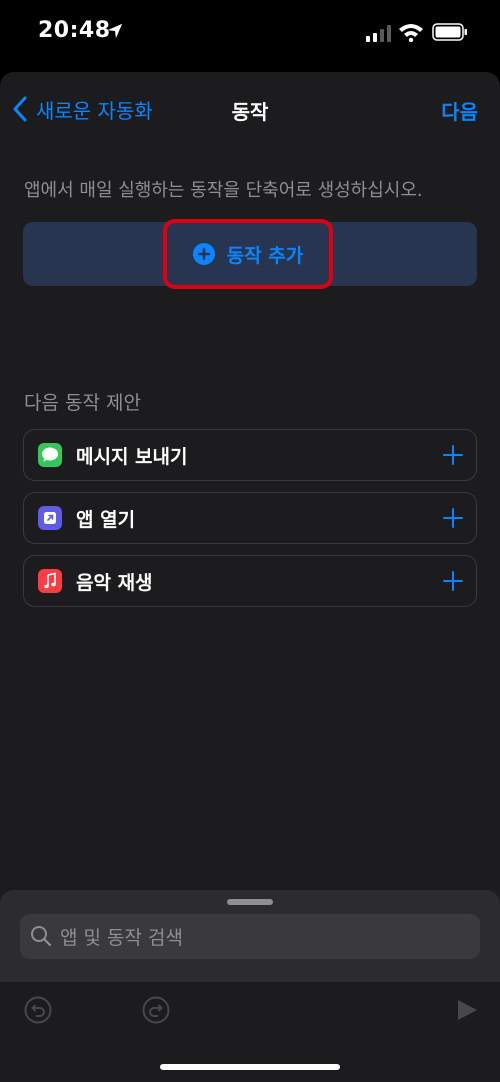 The width and height of the screenshot is (500, 1082). Describe the element at coordinates (250, 112) in the screenshot. I see `page-title: 동작` at that location.